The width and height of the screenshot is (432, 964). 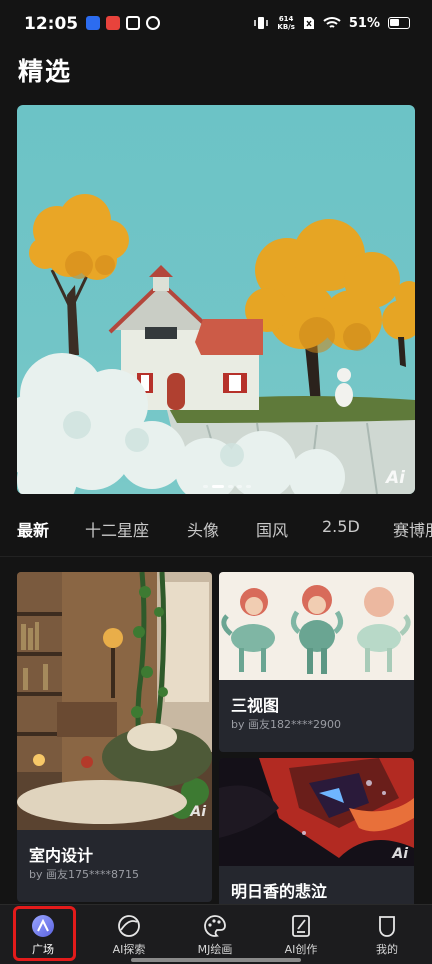 I want to click on shopping-app-icon, so click(x=113, y=23).